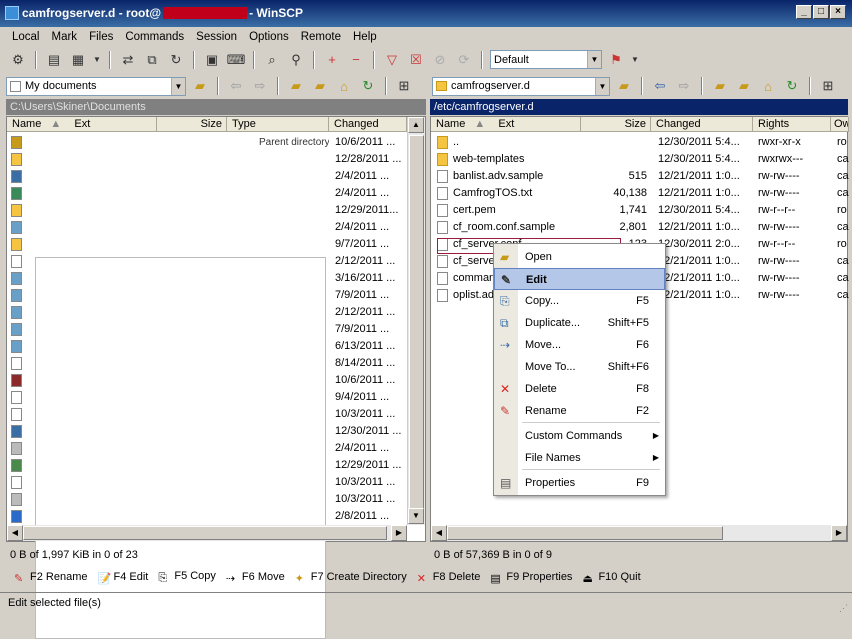 The image size is (852, 639). Describe the element at coordinates (531, 578) in the screenshot. I see `f9-properties-button: ▤ F9 Properties` at that location.